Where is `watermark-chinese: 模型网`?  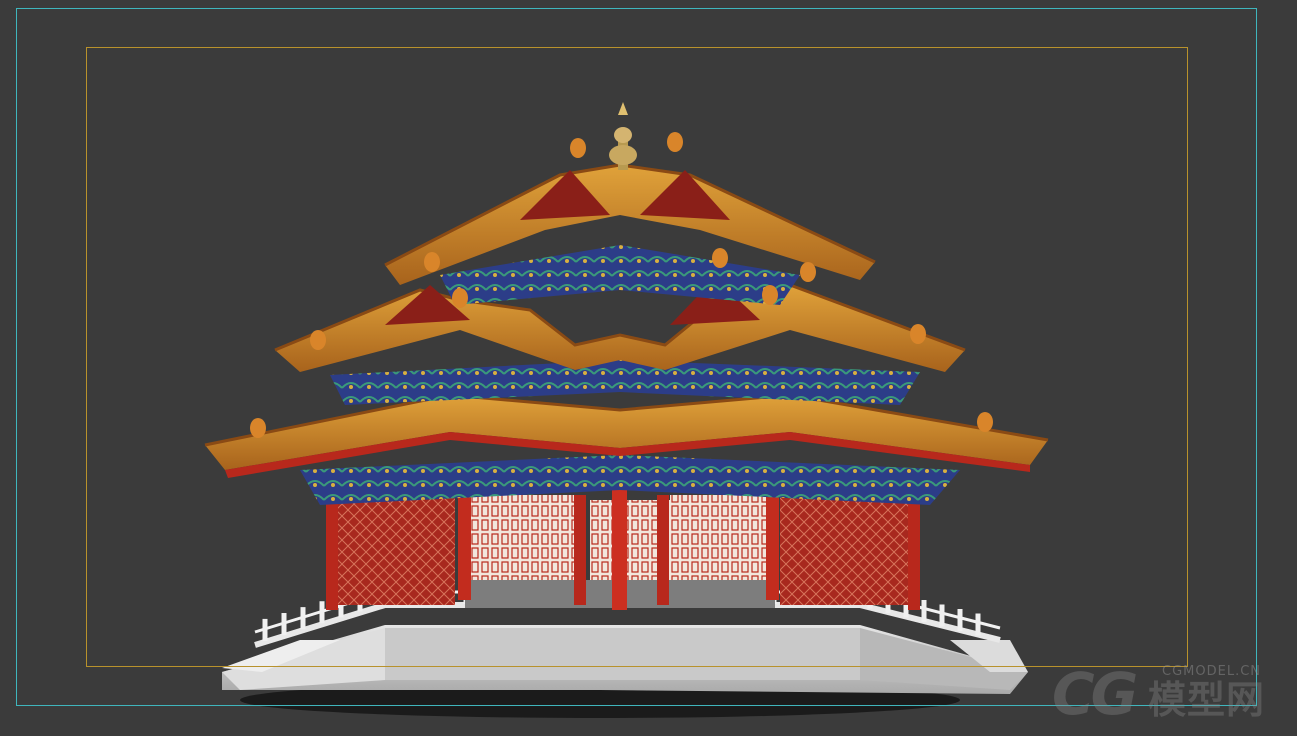
watermark-chinese: 模型网 is located at coordinates (1207, 700).